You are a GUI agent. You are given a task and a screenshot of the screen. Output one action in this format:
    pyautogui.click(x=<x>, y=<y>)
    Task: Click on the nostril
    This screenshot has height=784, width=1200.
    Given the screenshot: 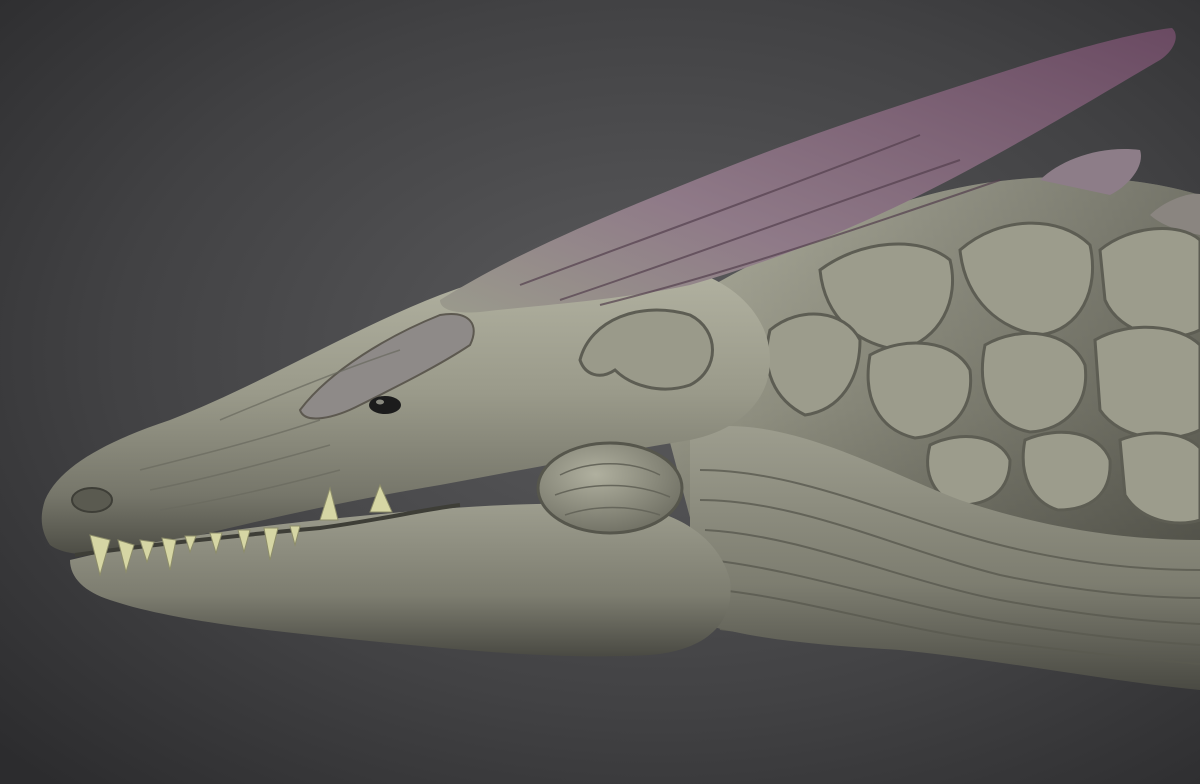 What is the action you would take?
    pyautogui.click(x=92, y=500)
    